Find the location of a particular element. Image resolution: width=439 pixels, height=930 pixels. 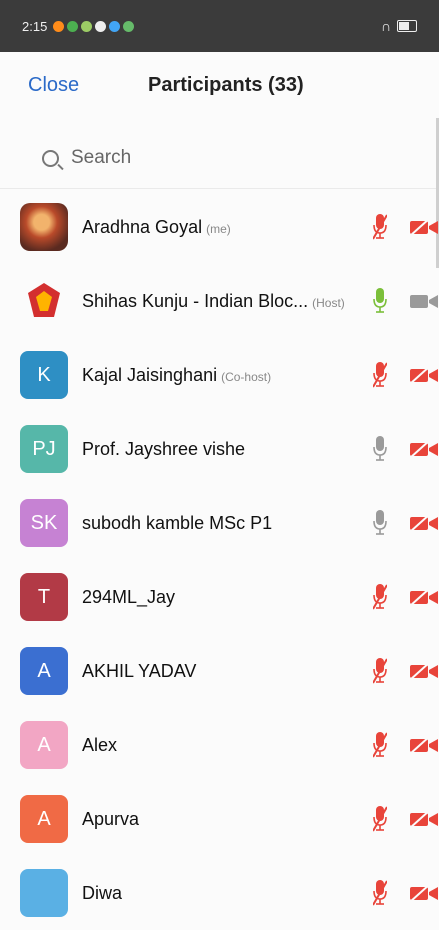

participant-role-tag: (Host) is located at coordinates (328, 302).